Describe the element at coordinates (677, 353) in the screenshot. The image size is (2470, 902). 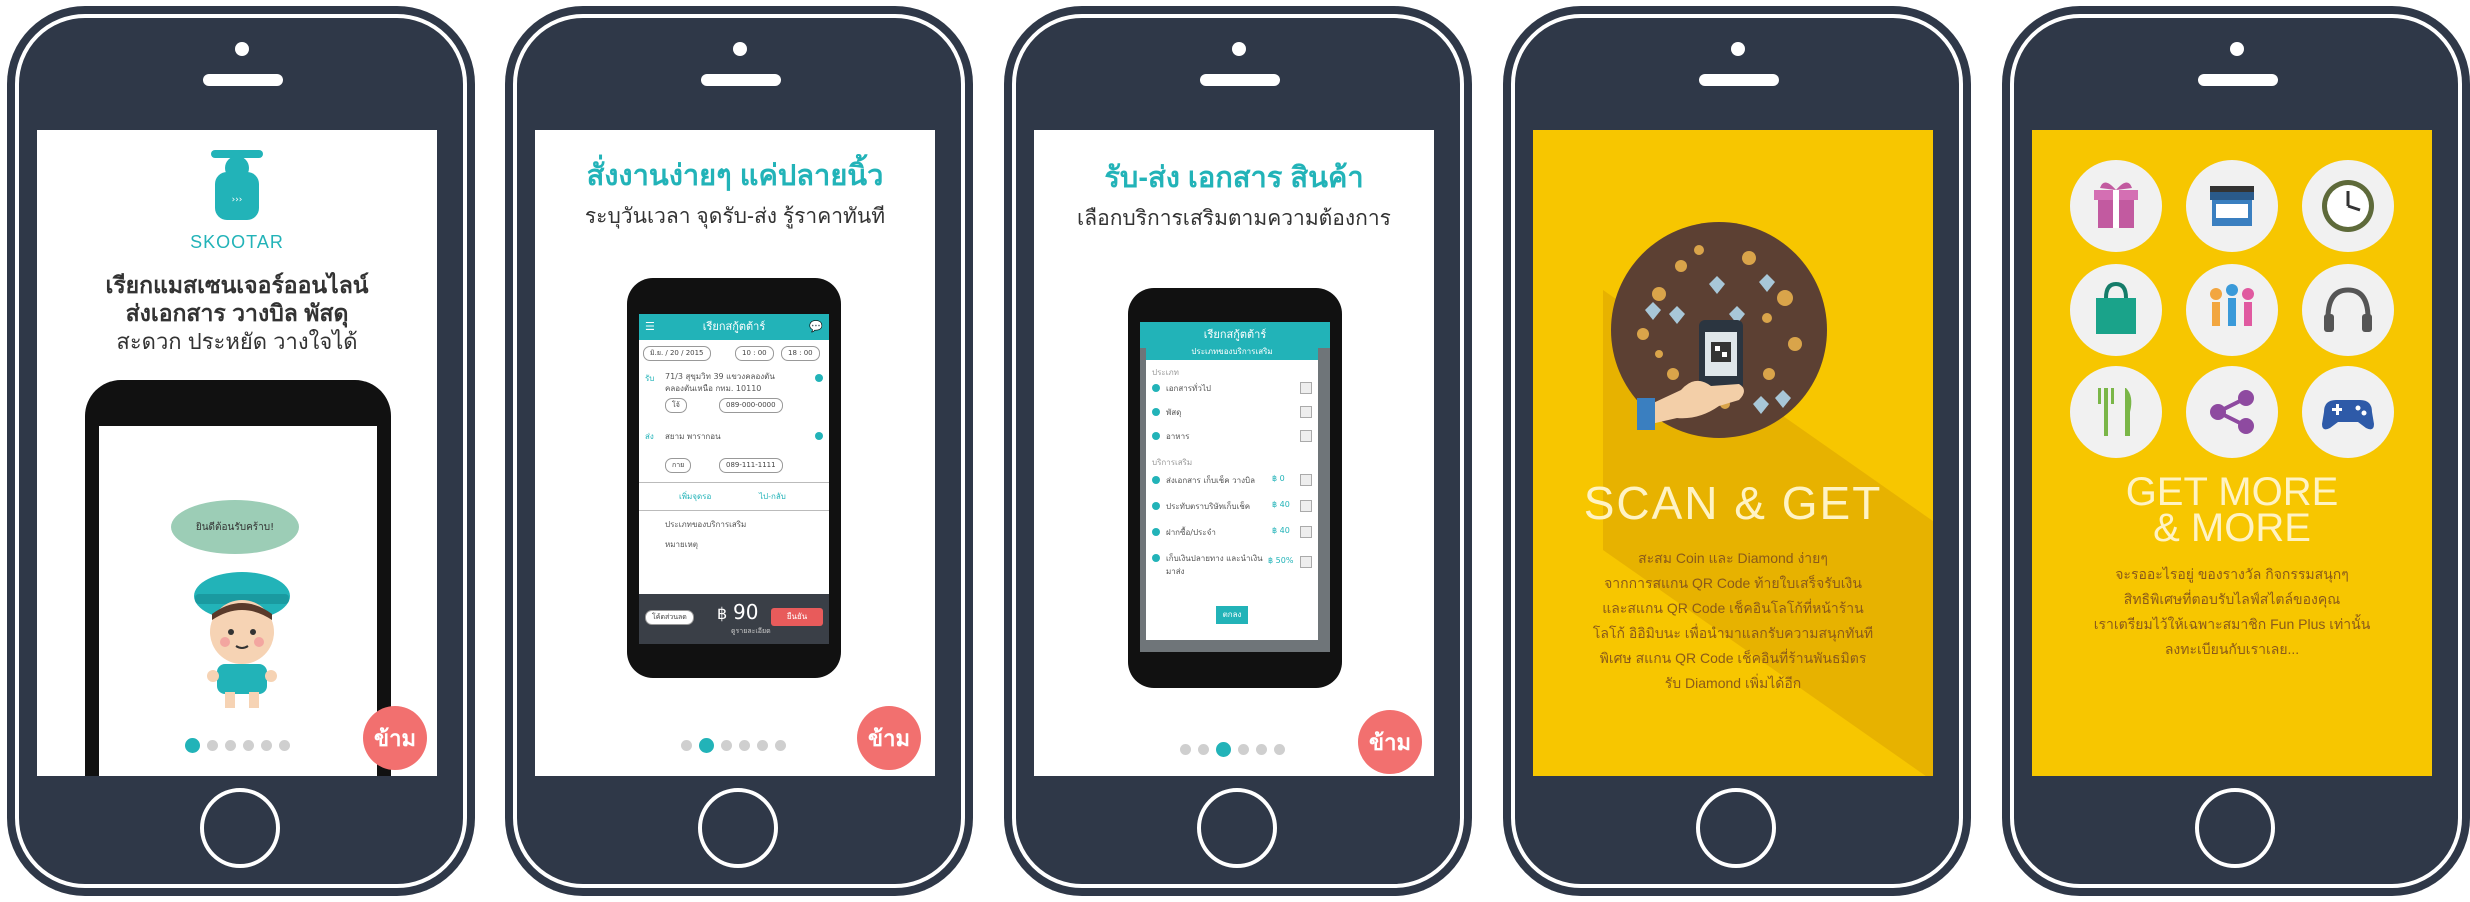
I see `date-field: มิ.ย. / 20 / 2015` at that location.